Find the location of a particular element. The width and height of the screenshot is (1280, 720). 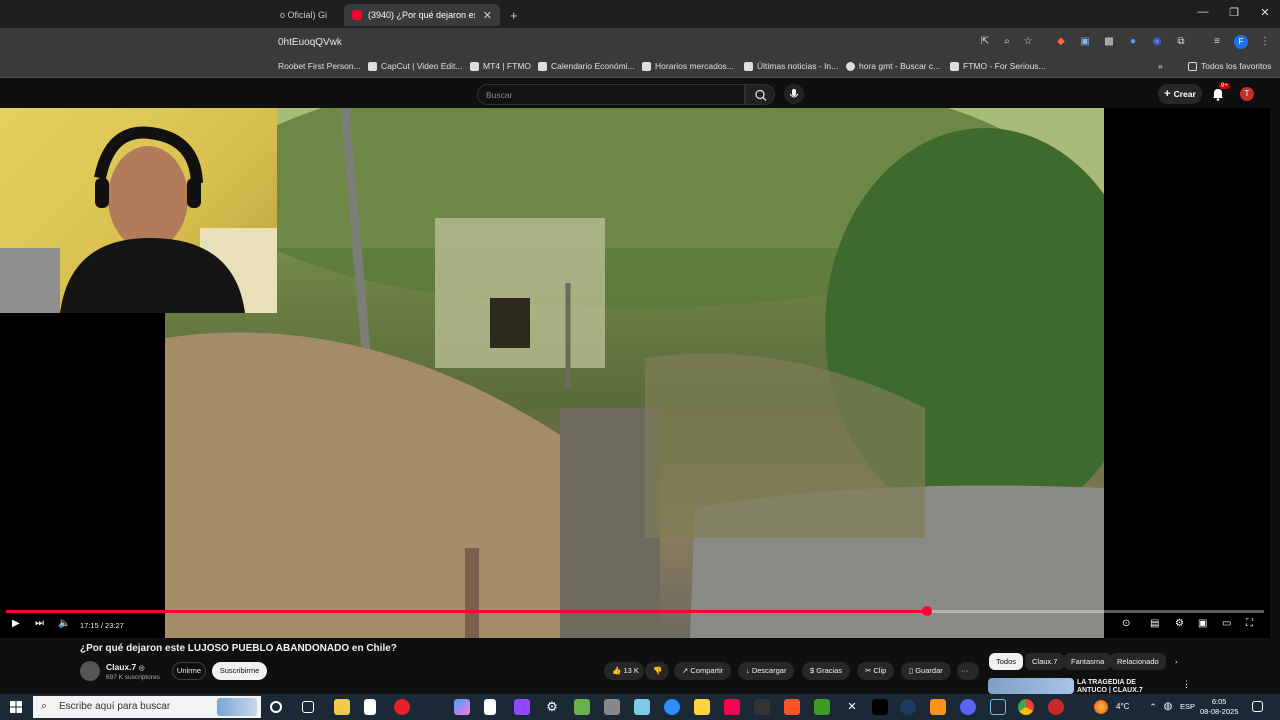

fullscreen-icon: ⛶ is located at coordinates (1249, 623).